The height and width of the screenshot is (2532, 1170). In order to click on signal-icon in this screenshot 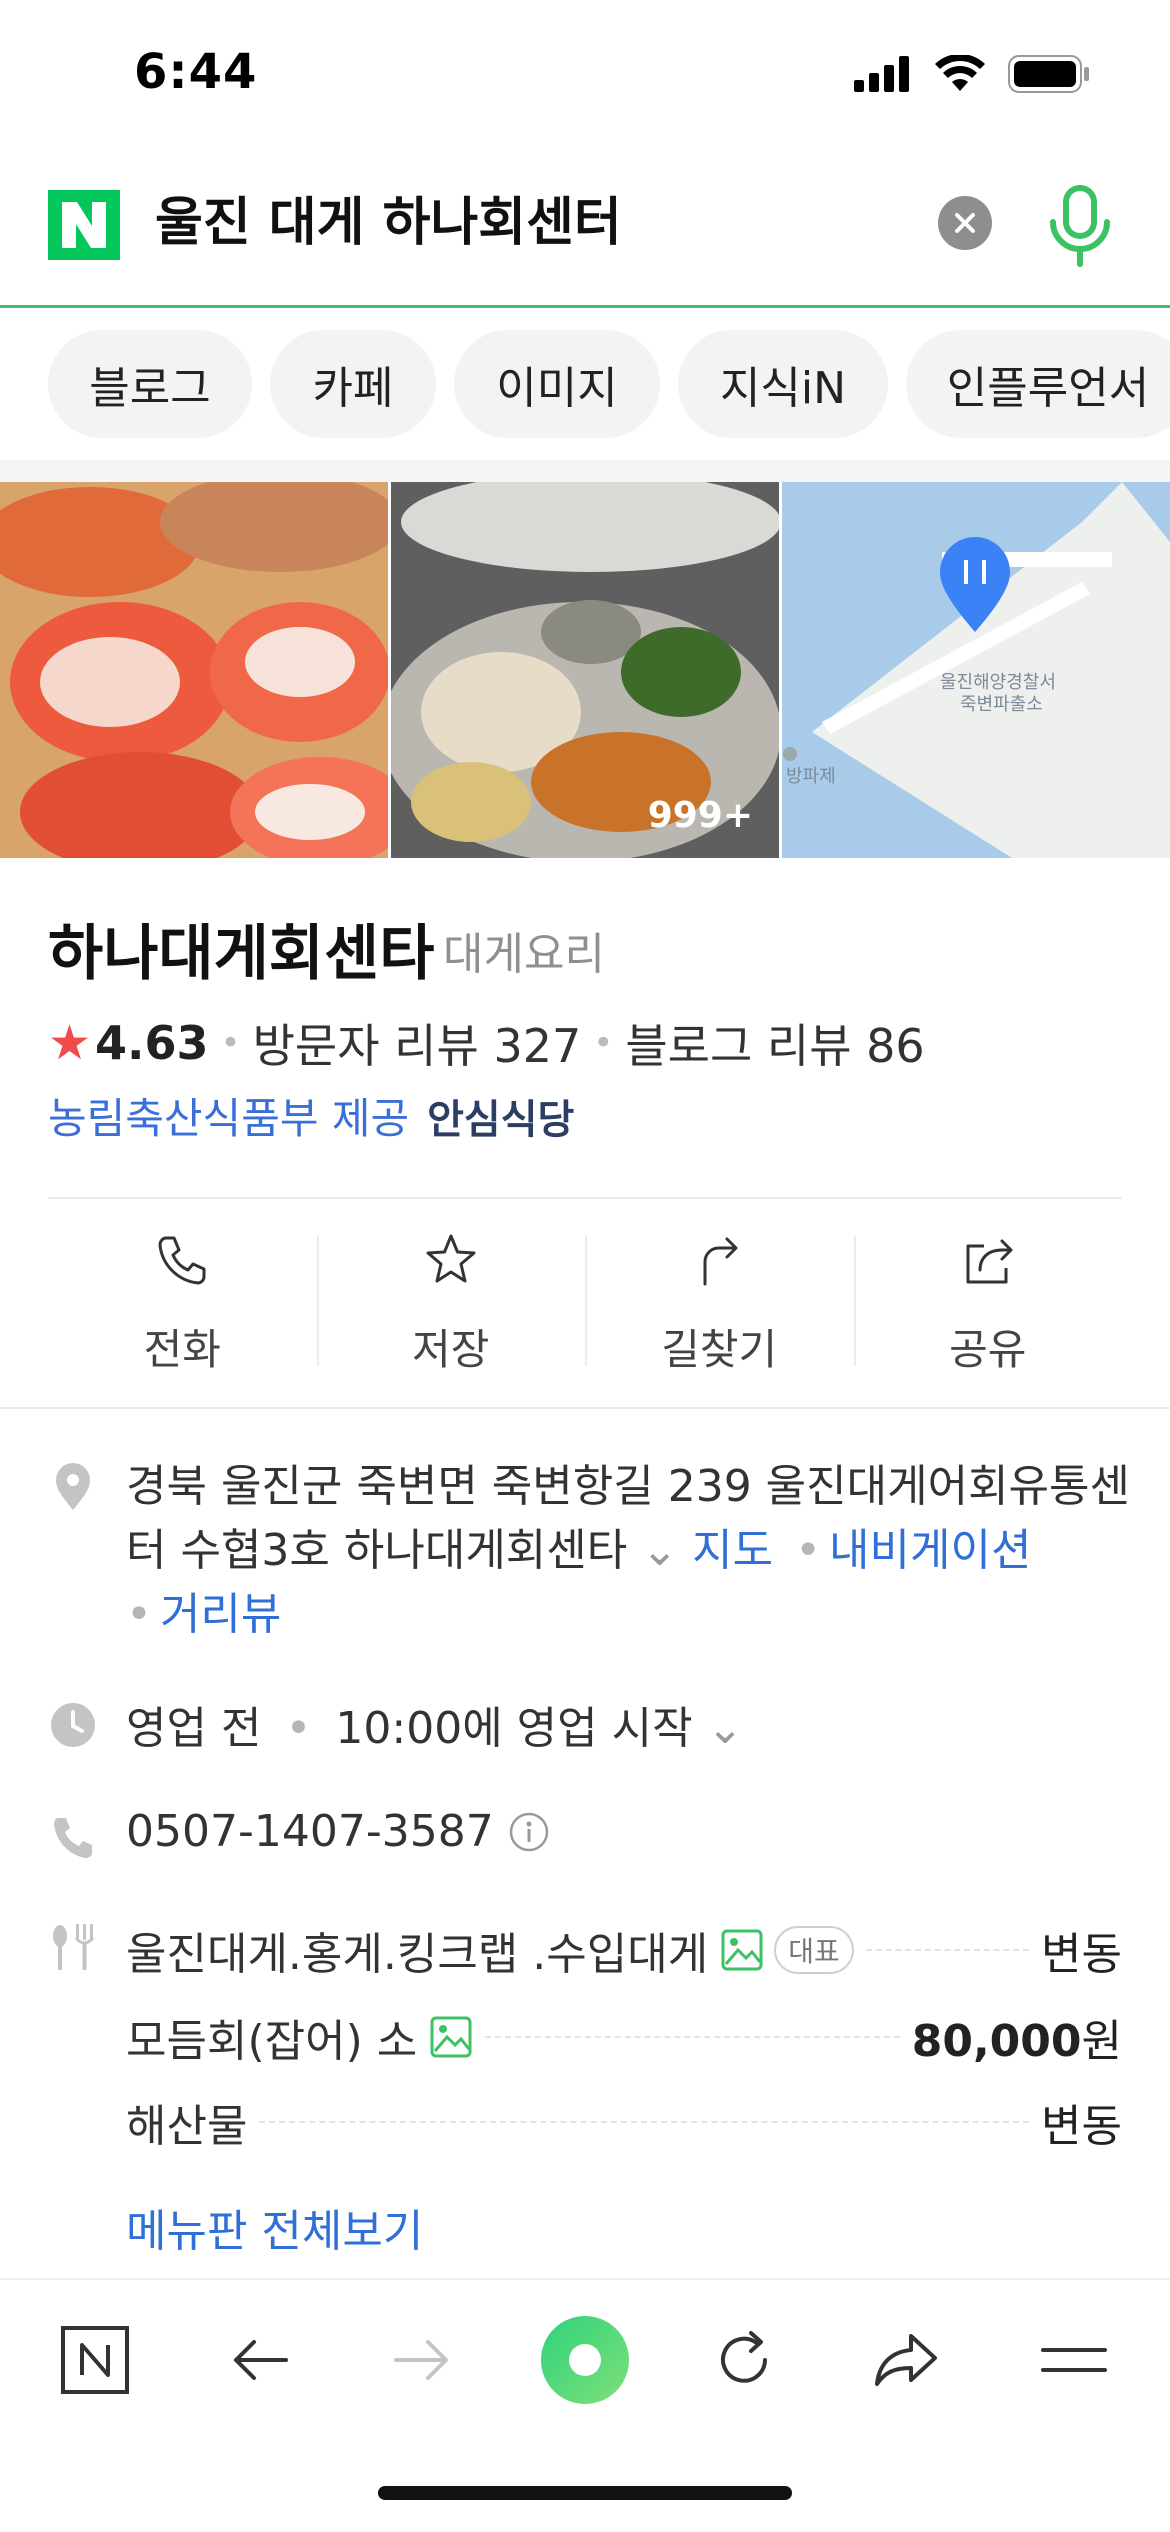, I will do `click(881, 74)`.